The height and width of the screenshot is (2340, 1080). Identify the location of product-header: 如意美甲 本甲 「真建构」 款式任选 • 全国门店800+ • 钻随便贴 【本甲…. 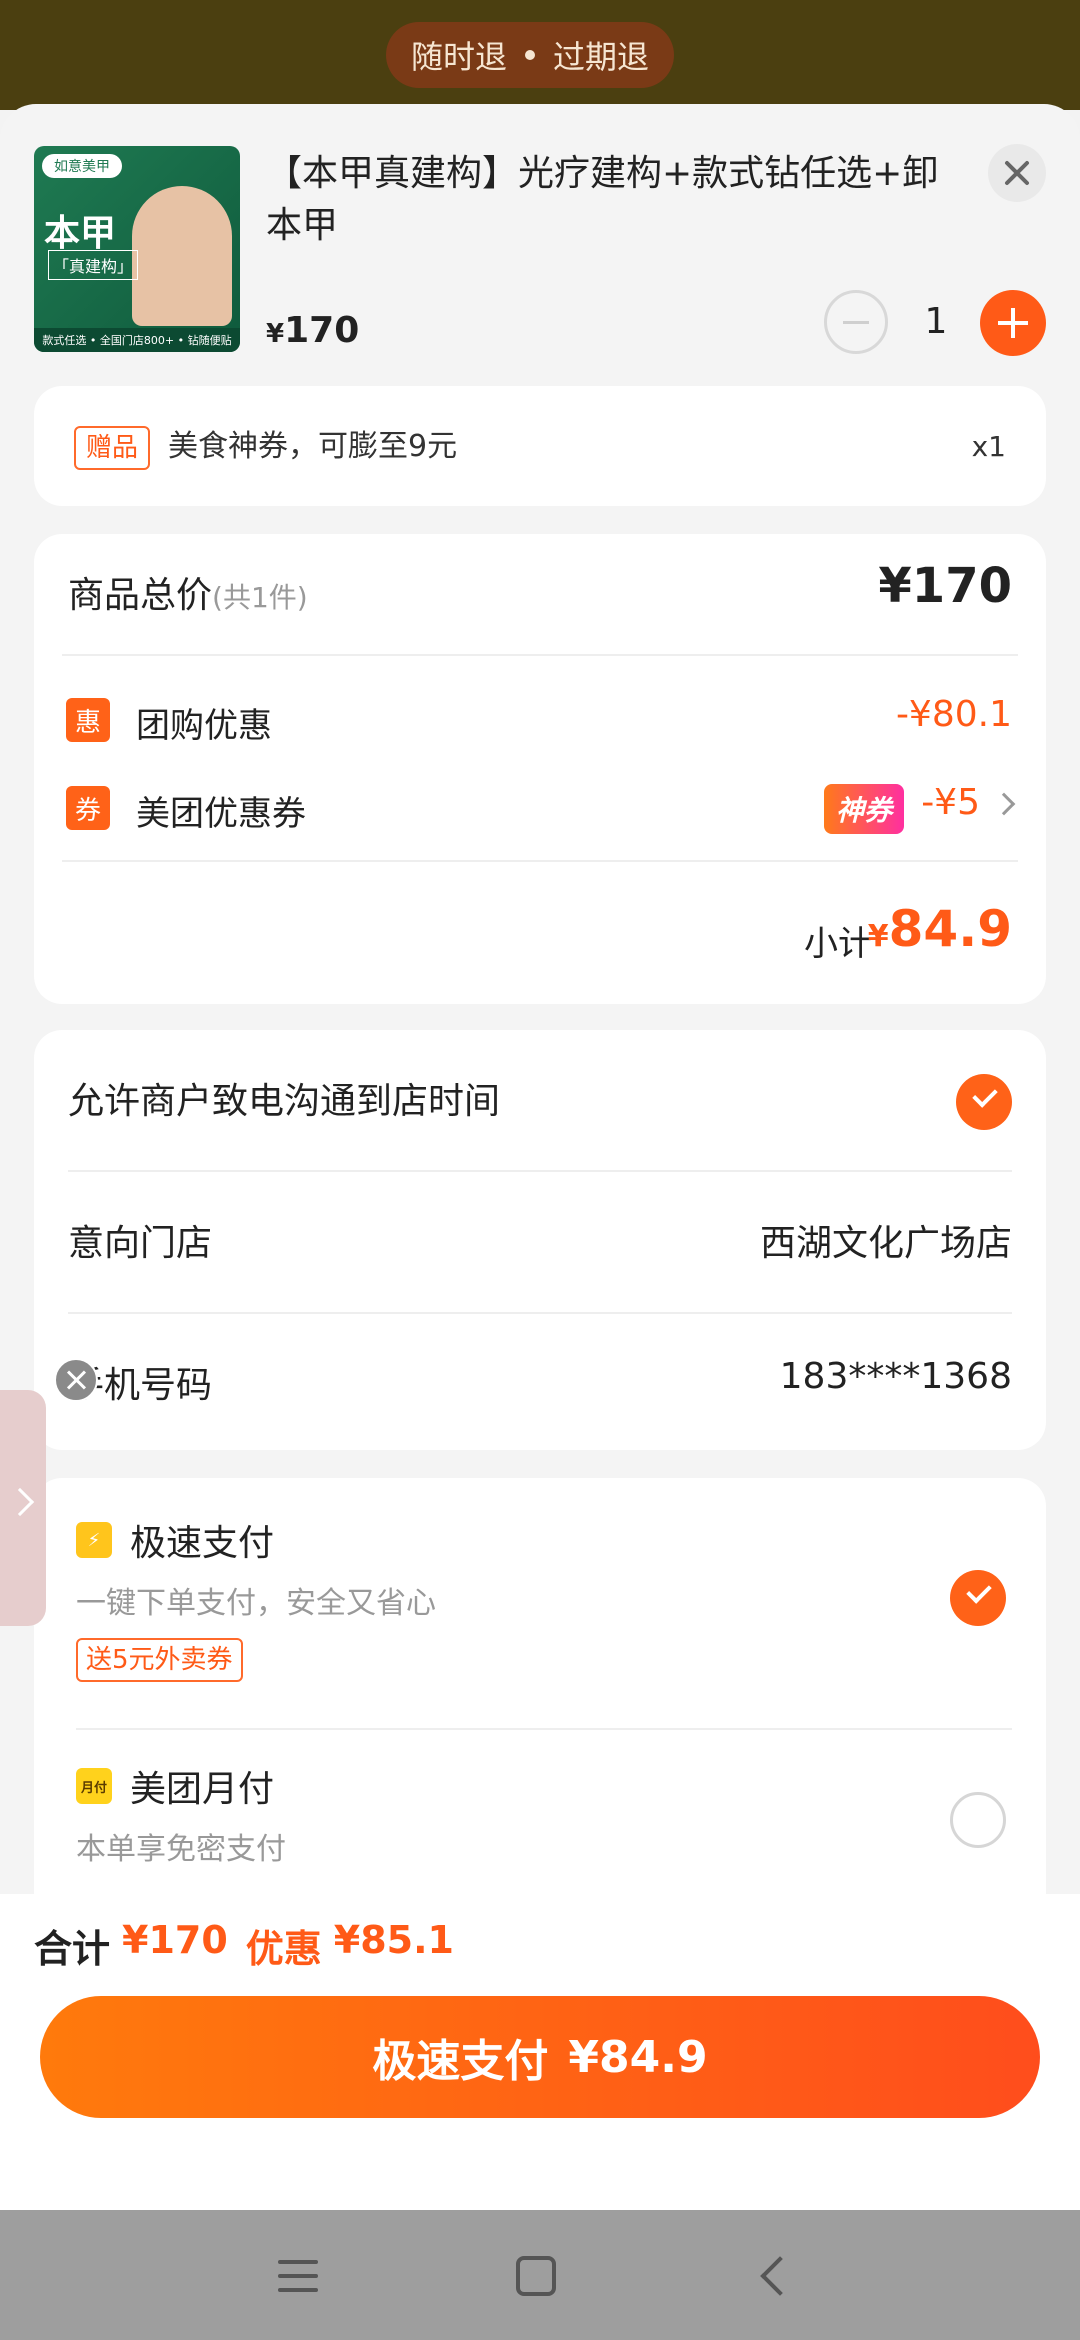
(540, 239).